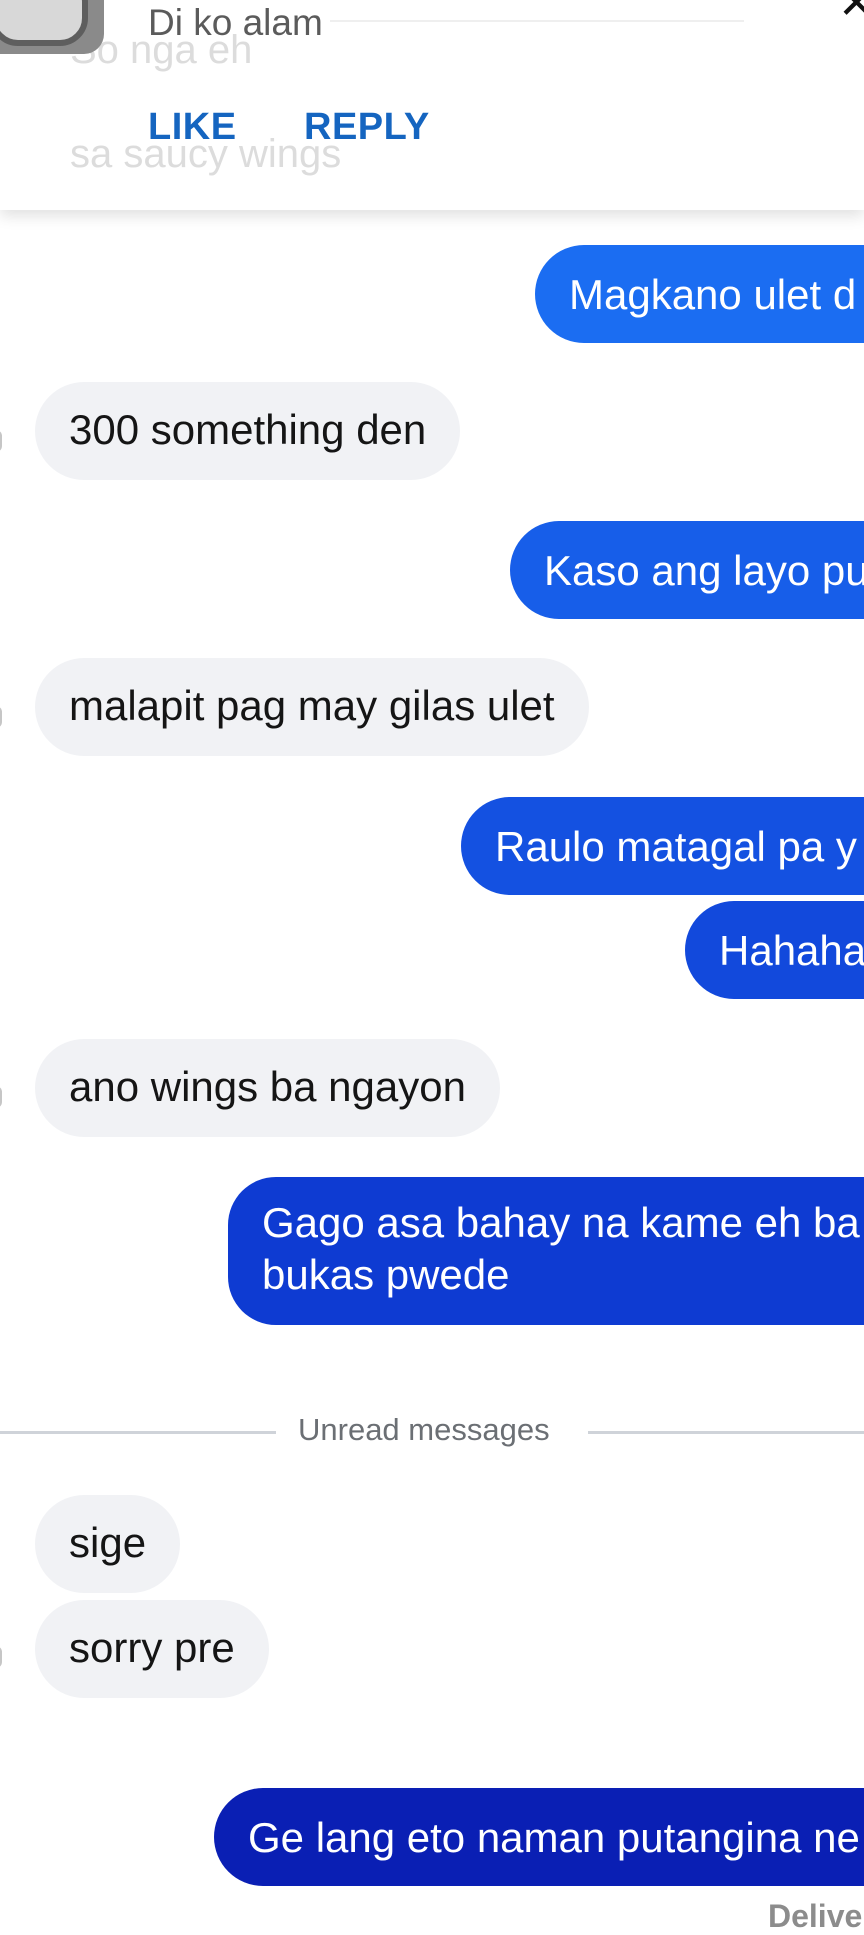  What do you see at coordinates (152, 1649) in the screenshot?
I see `message-bubble-incoming: sorry pre` at bounding box center [152, 1649].